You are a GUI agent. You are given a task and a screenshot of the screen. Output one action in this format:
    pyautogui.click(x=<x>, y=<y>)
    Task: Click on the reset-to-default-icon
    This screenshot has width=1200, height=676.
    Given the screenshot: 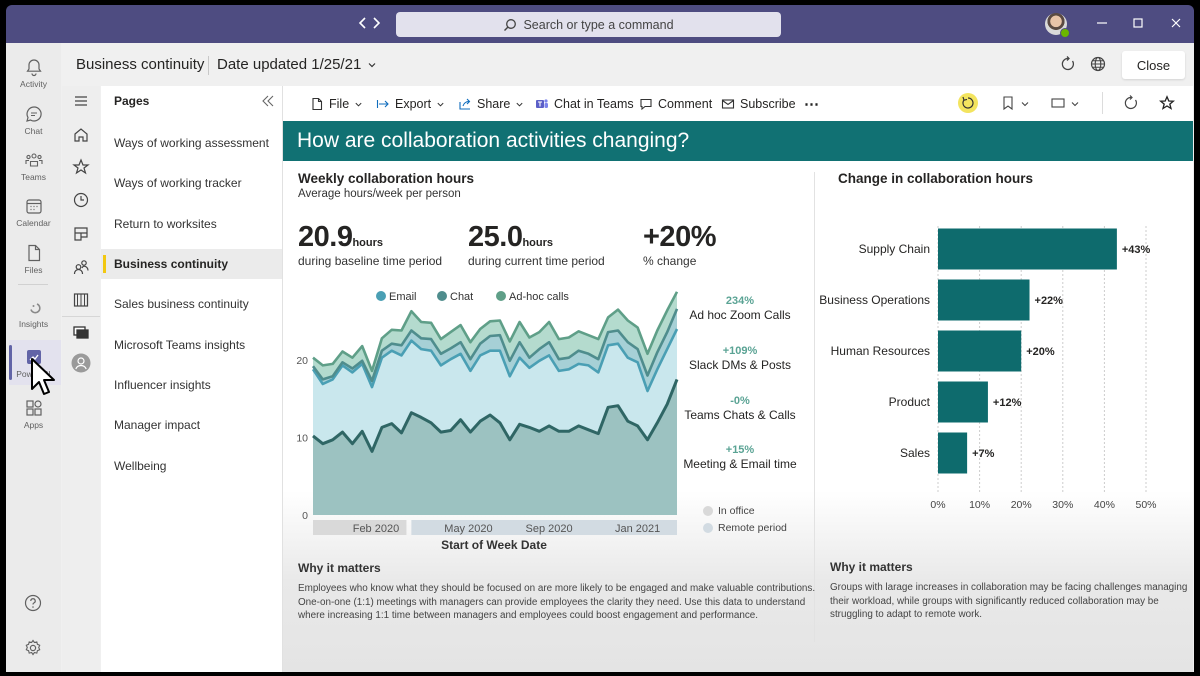 What is the action you would take?
    pyautogui.click(x=968, y=103)
    